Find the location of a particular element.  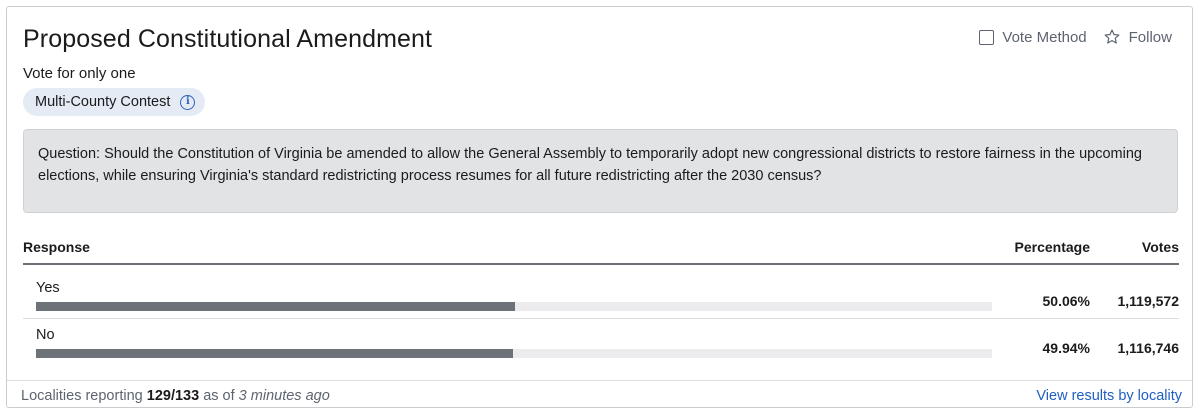

reporting-middle: as of is located at coordinates (219, 396).